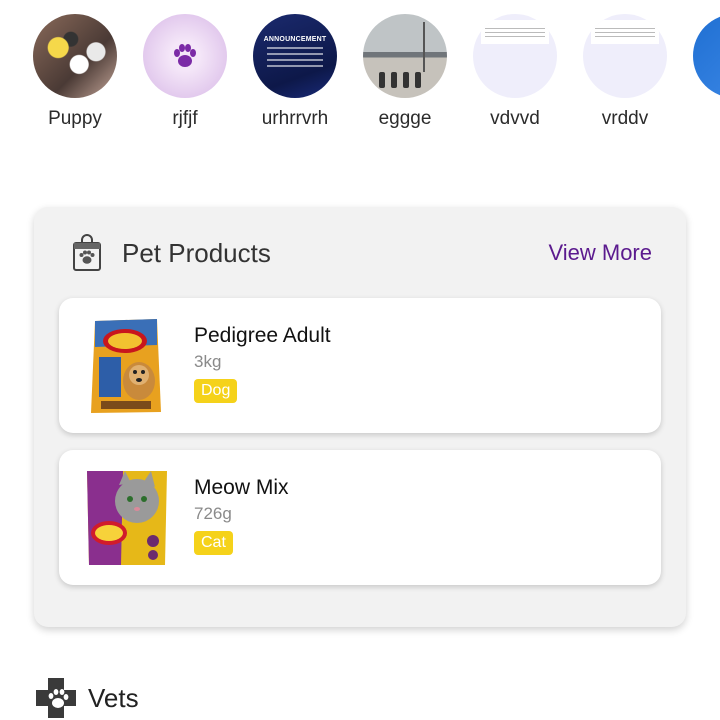 The height and width of the screenshot is (720, 720). I want to click on story-item-eggge: eggge, so click(405, 72).